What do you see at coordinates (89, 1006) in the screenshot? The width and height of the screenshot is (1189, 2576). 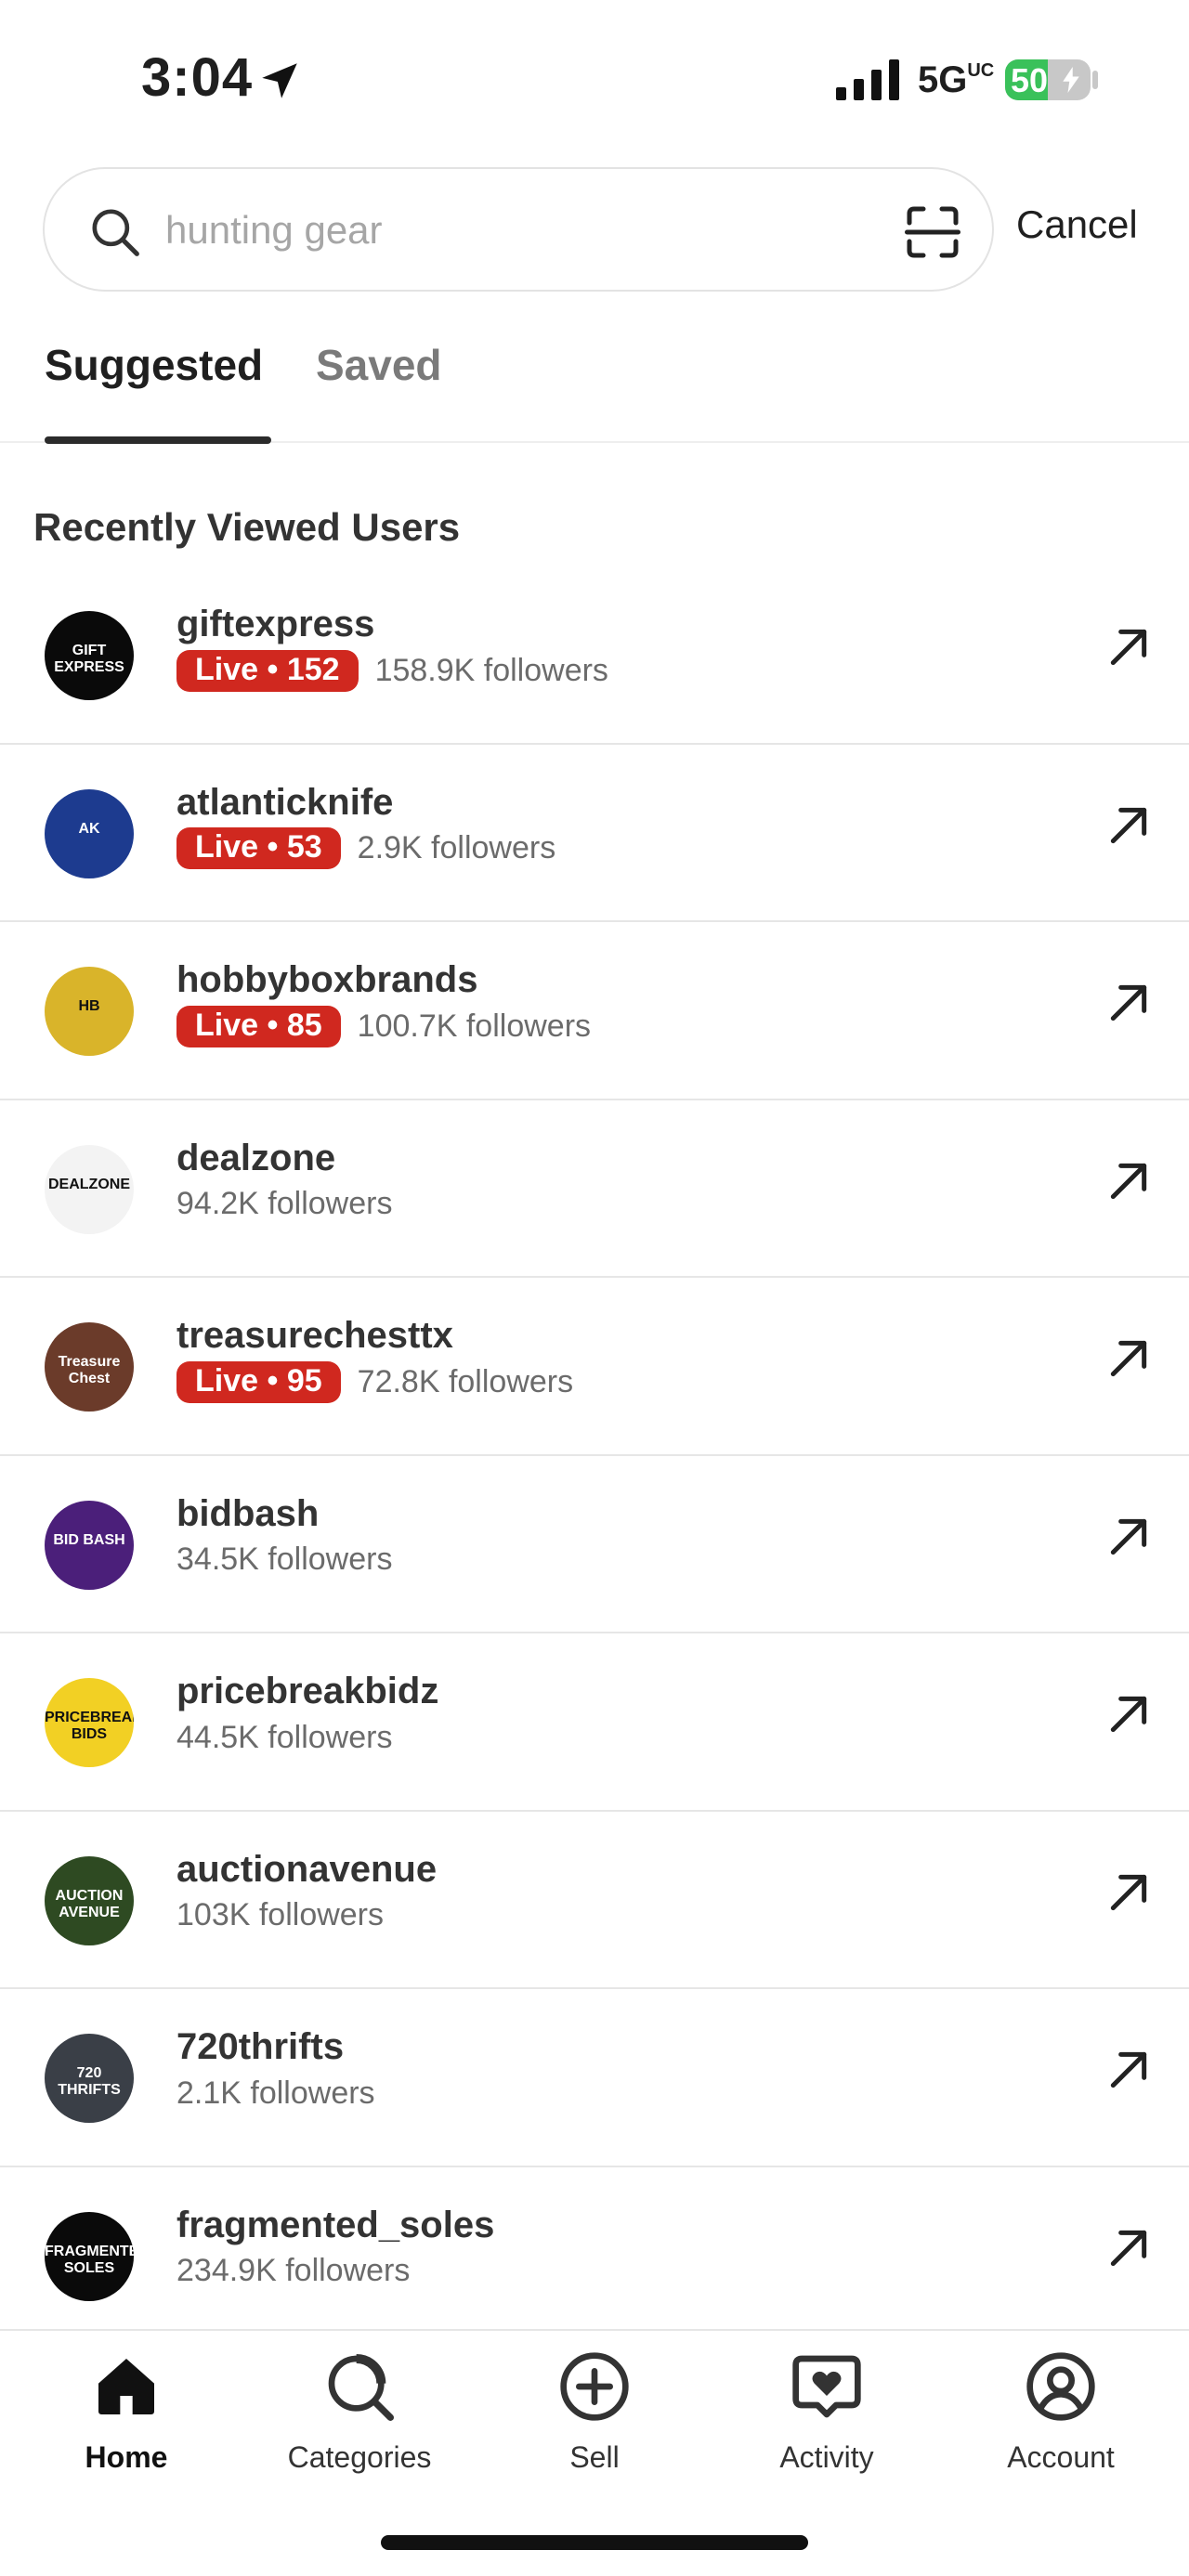 I see `avatar-logo-text: HB` at bounding box center [89, 1006].